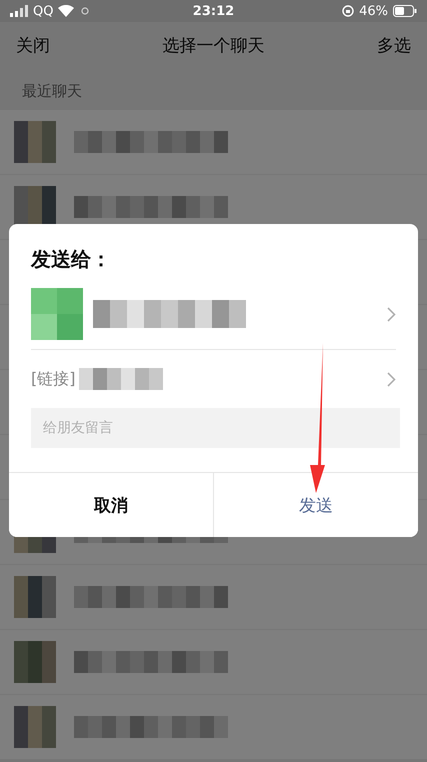  What do you see at coordinates (315, 505) in the screenshot?
I see `send-button: 发送` at bounding box center [315, 505].